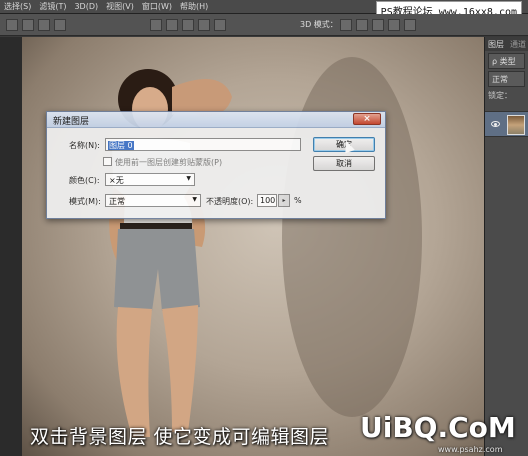 This screenshot has width=528, height=456. What do you see at coordinates (120, 6) in the screenshot?
I see `menu-view: 视图(V)` at bounding box center [120, 6].